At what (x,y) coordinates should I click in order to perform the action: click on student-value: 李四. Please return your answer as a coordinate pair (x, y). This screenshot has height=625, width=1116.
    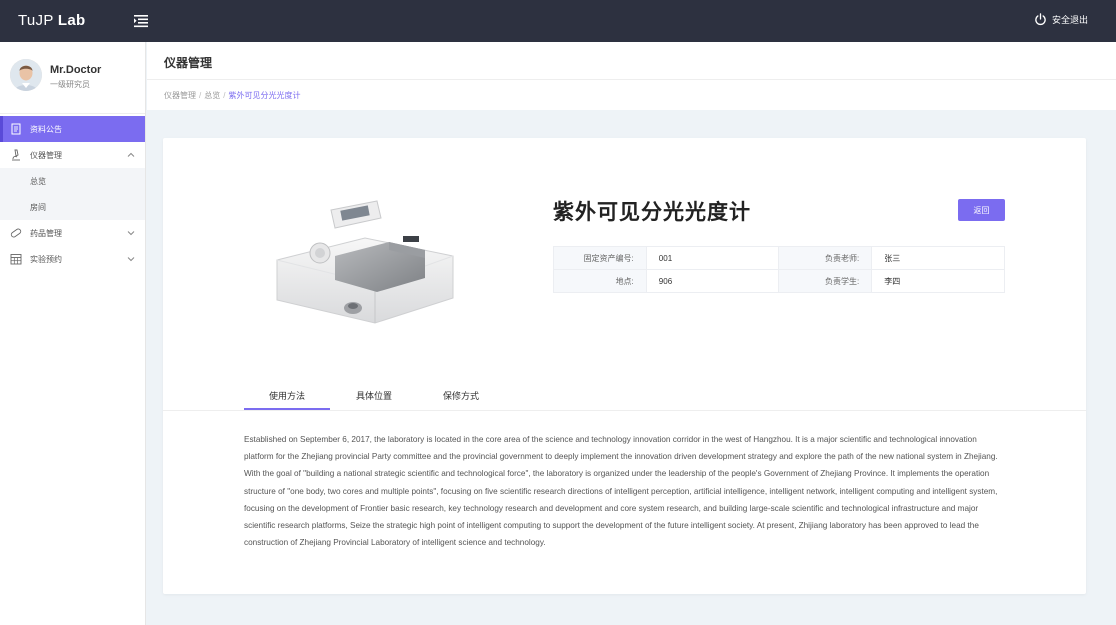
    Looking at the image, I should click on (938, 281).